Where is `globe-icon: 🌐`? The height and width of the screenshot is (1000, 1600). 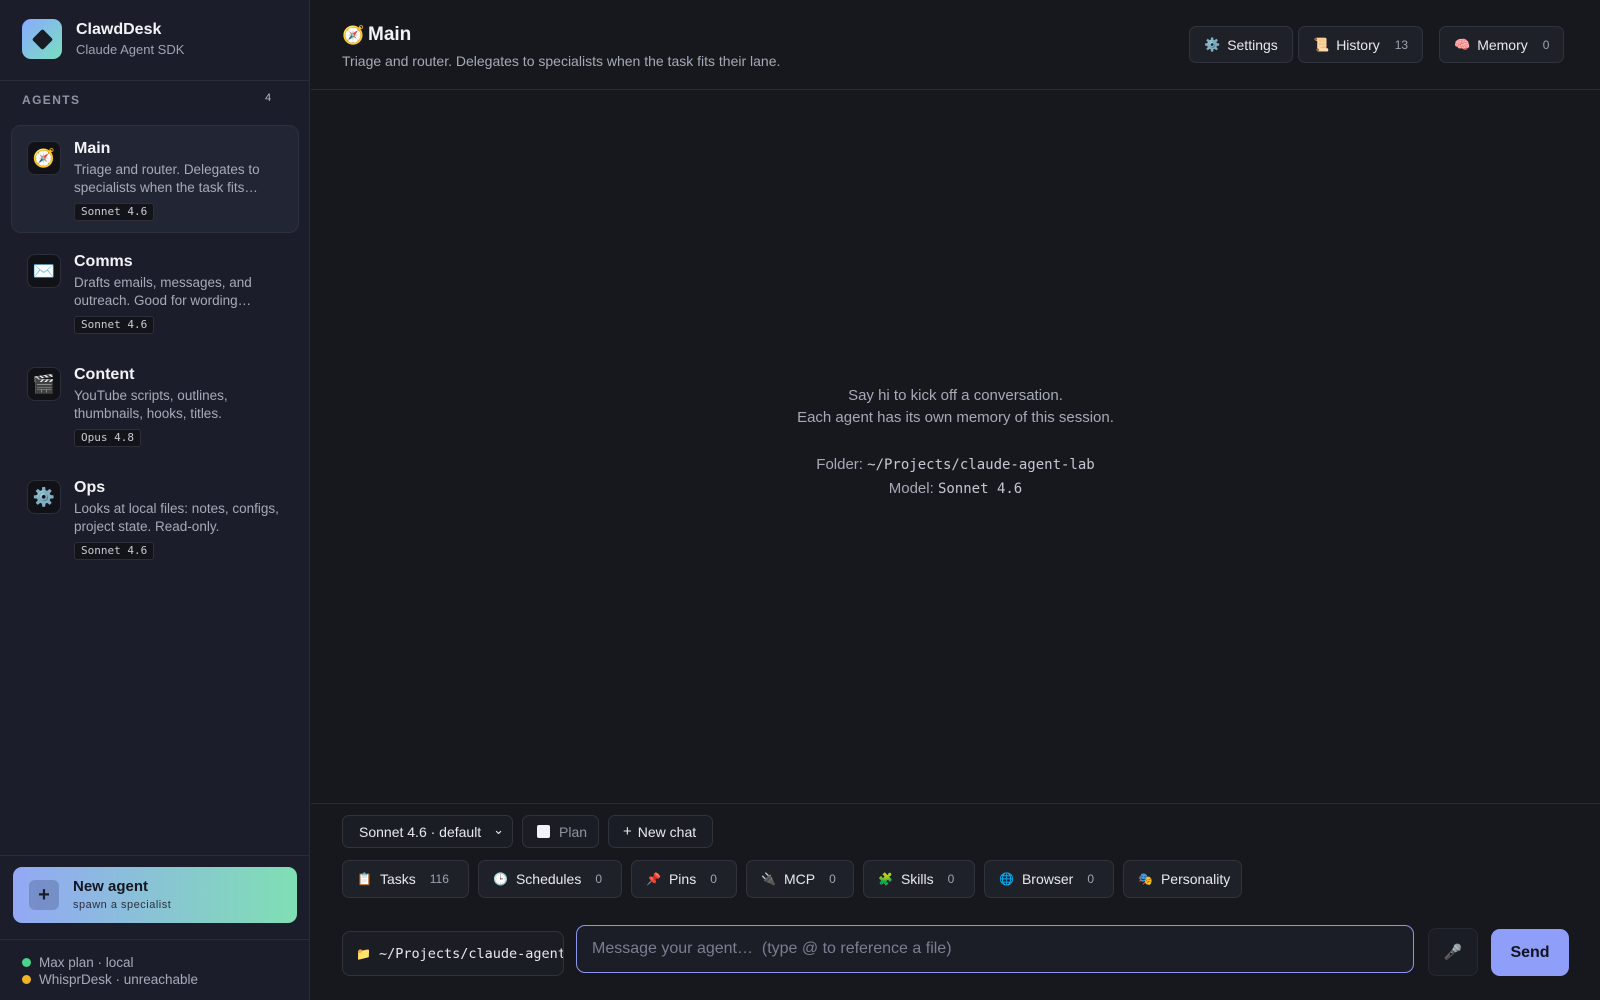
globe-icon: 🌐 is located at coordinates (1006, 879).